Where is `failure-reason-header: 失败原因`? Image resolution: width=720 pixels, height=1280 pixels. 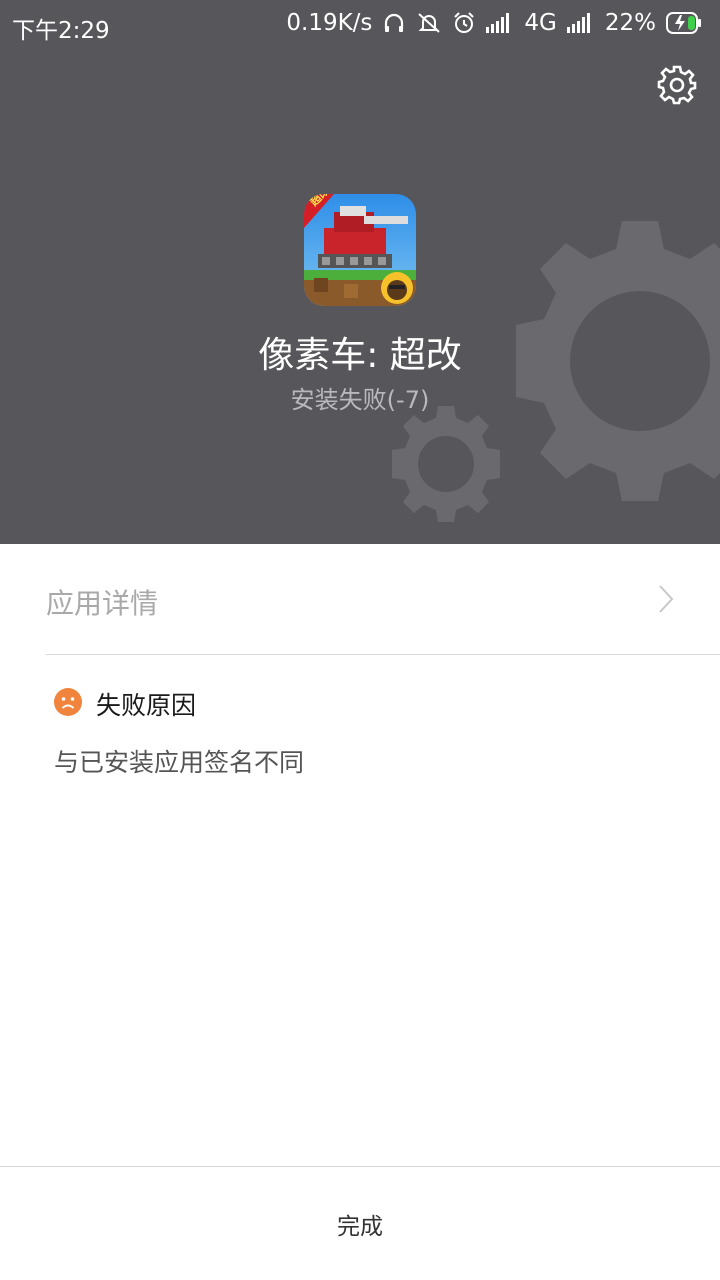 failure-reason-header: 失败原因 is located at coordinates (125, 704).